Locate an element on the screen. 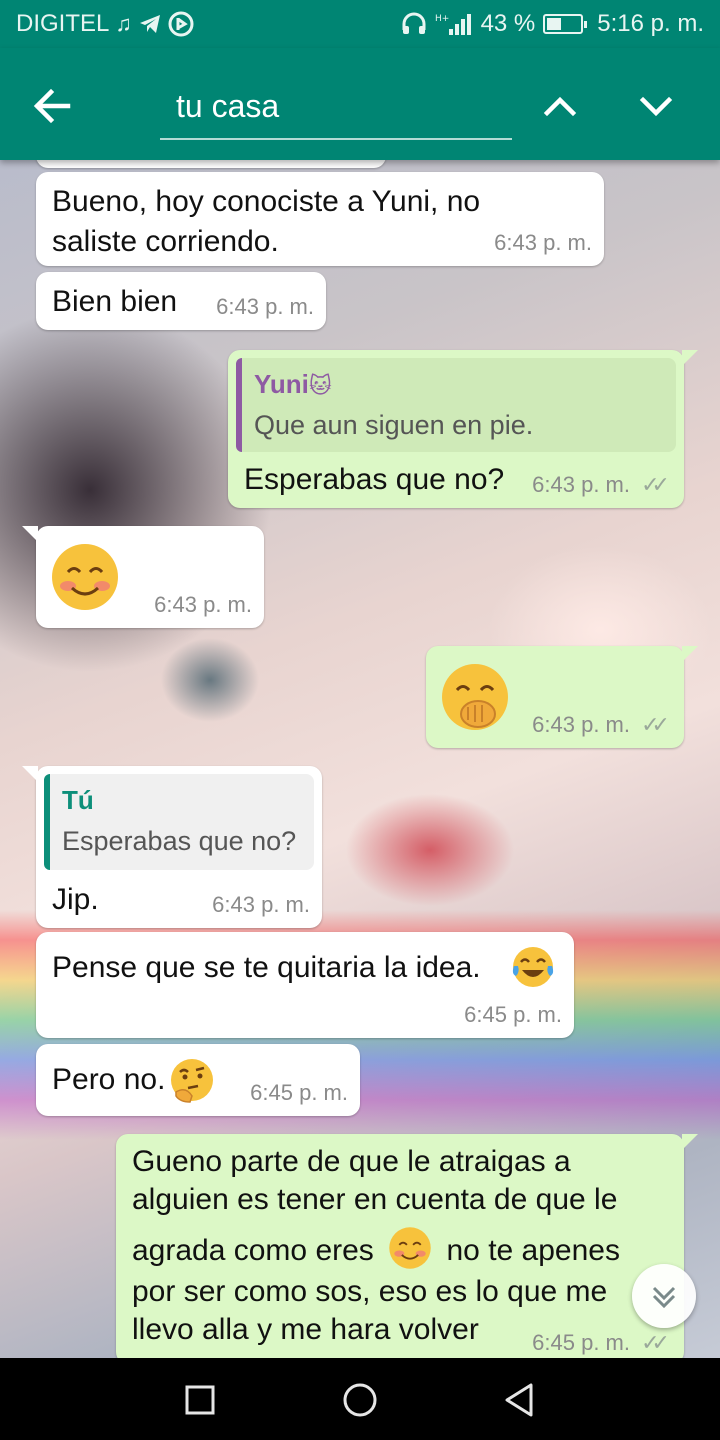  message-bubble: 6:43 p. m. ✓✓ is located at coordinates (562, 697).